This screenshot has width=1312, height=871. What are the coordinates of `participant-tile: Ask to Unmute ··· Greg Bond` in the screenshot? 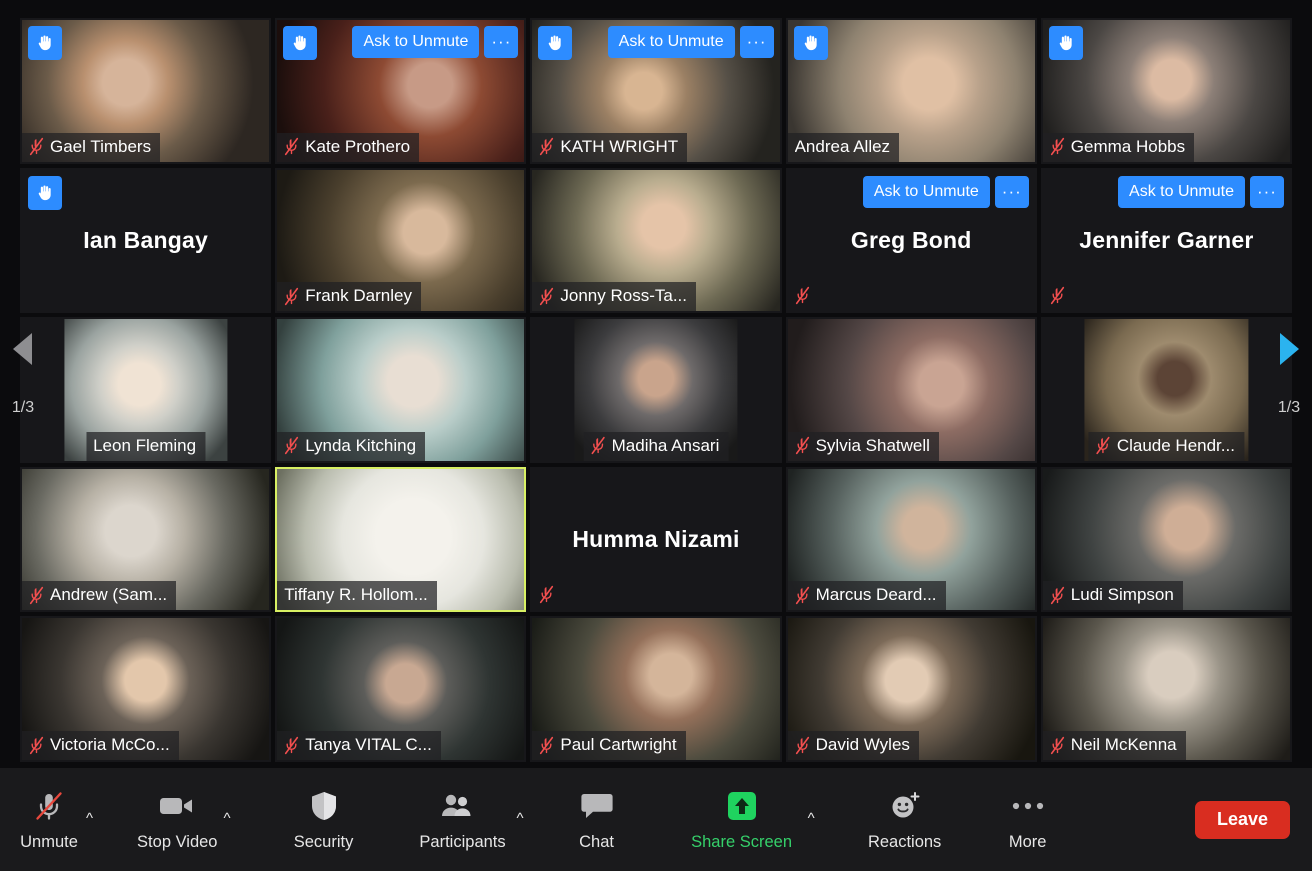 It's located at (911, 240).